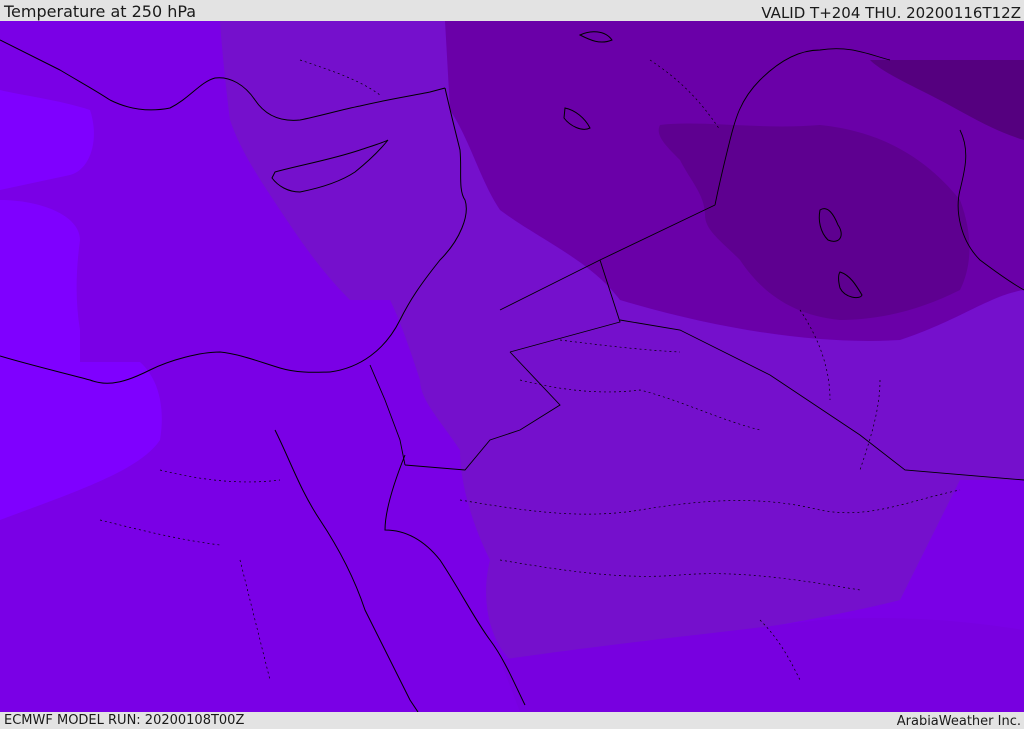  Describe the element at coordinates (124, 720) in the screenshot. I see `model-run: ECMWF MODEL RUN: 20200108T00Z` at that location.